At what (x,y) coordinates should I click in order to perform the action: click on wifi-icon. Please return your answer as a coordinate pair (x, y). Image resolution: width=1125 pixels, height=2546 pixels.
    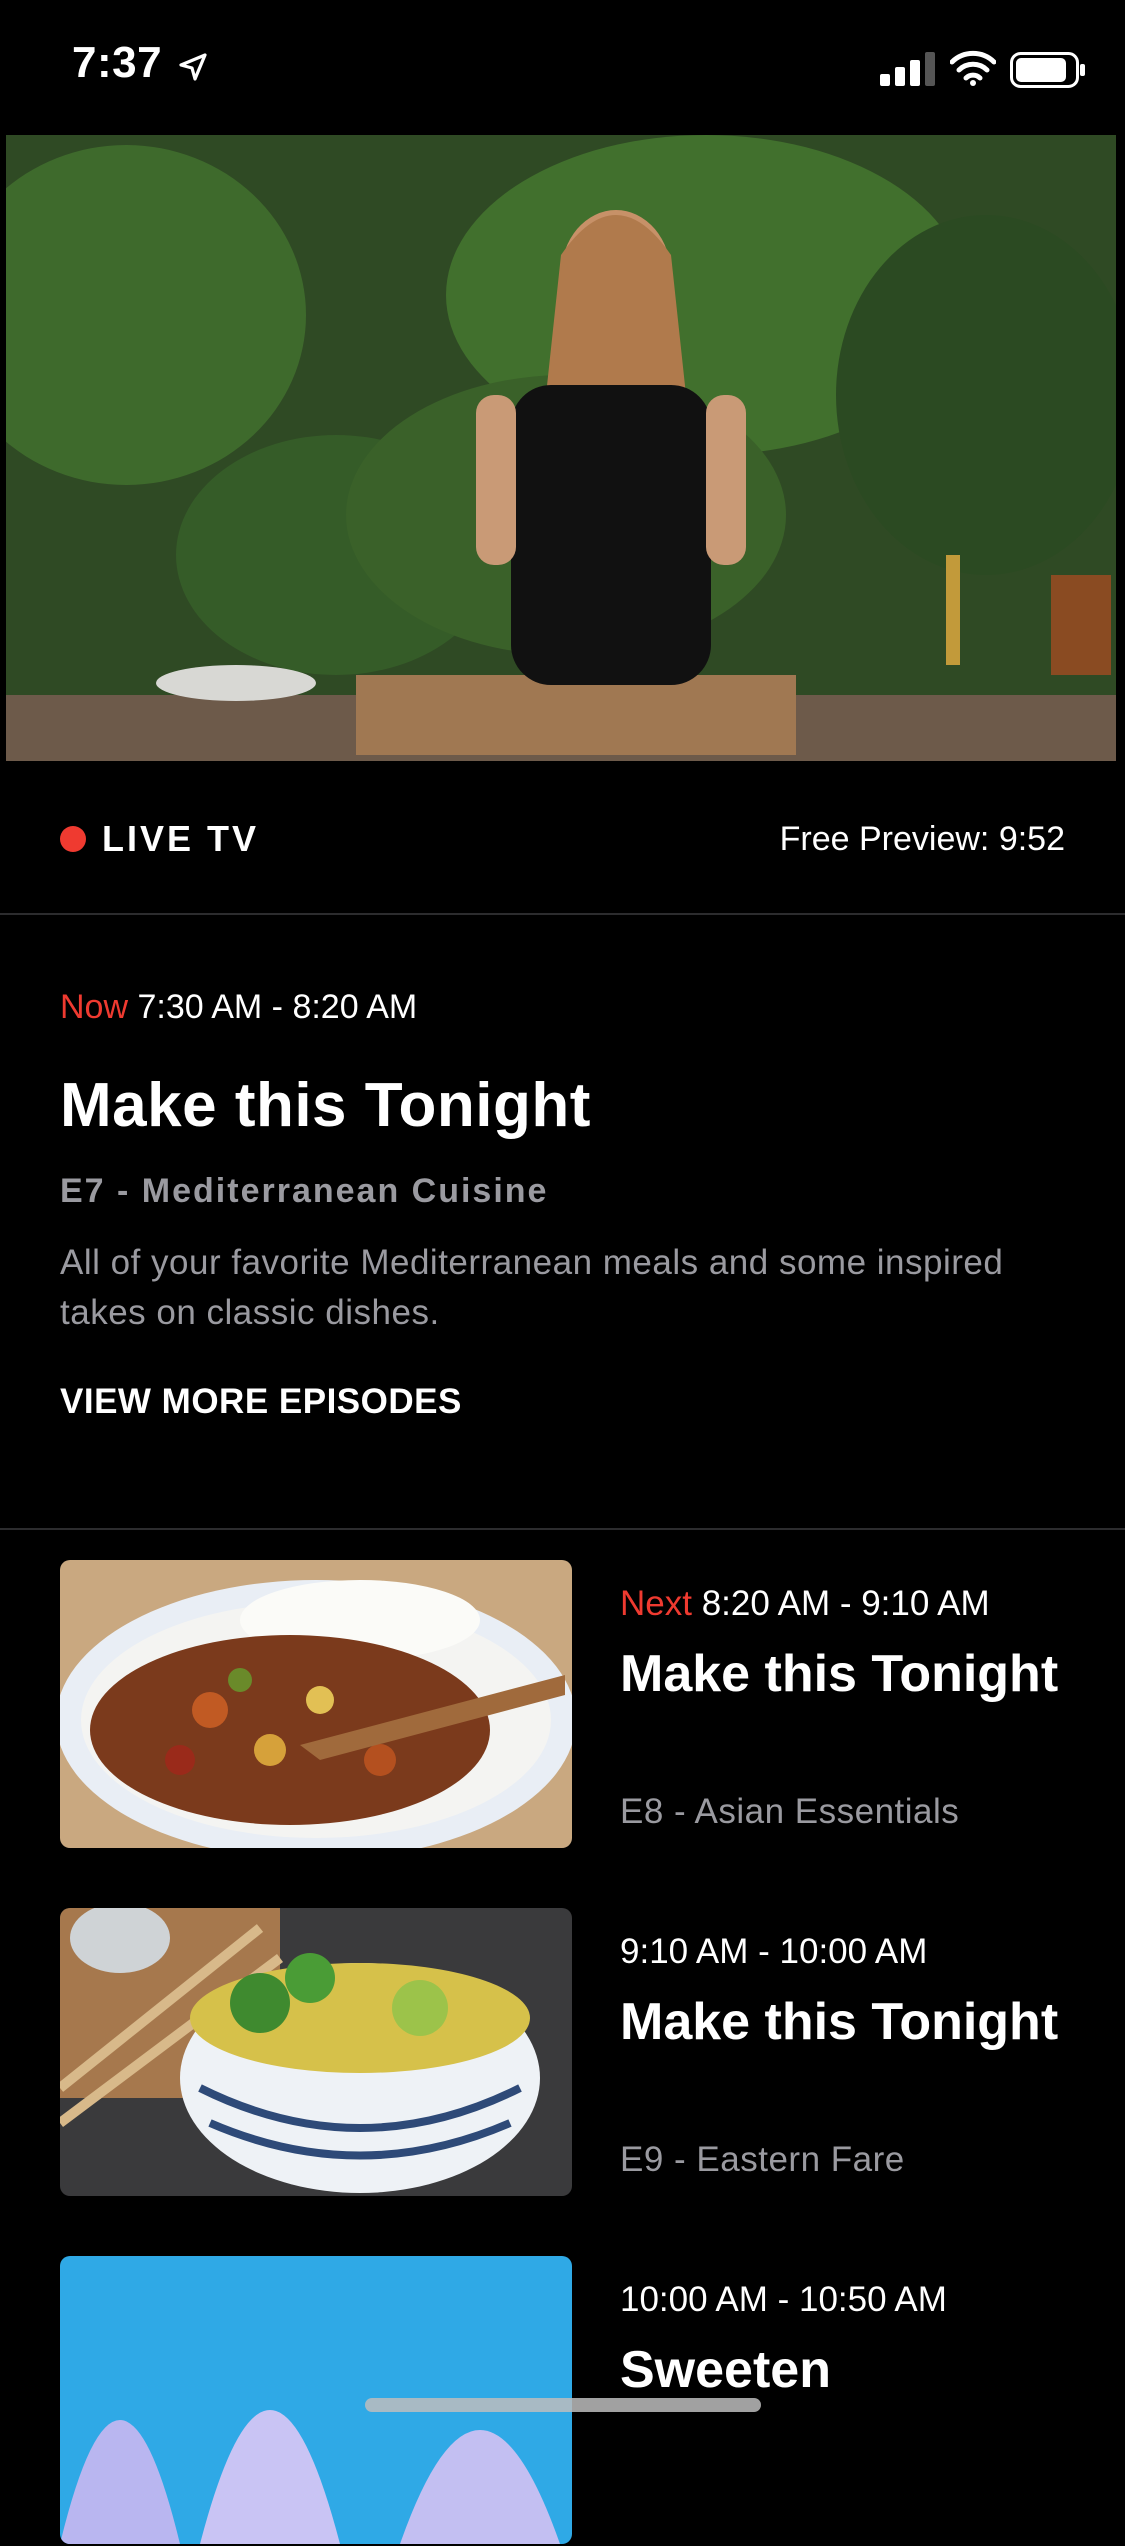
    Looking at the image, I should click on (973, 68).